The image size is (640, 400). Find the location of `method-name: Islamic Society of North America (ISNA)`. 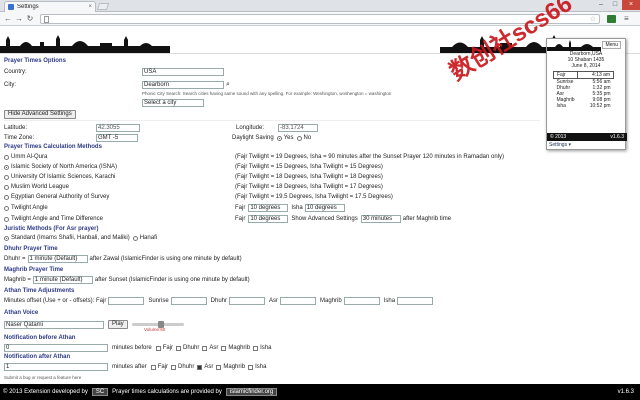

method-name: Islamic Society of North America (ISNA) is located at coordinates (64, 167).